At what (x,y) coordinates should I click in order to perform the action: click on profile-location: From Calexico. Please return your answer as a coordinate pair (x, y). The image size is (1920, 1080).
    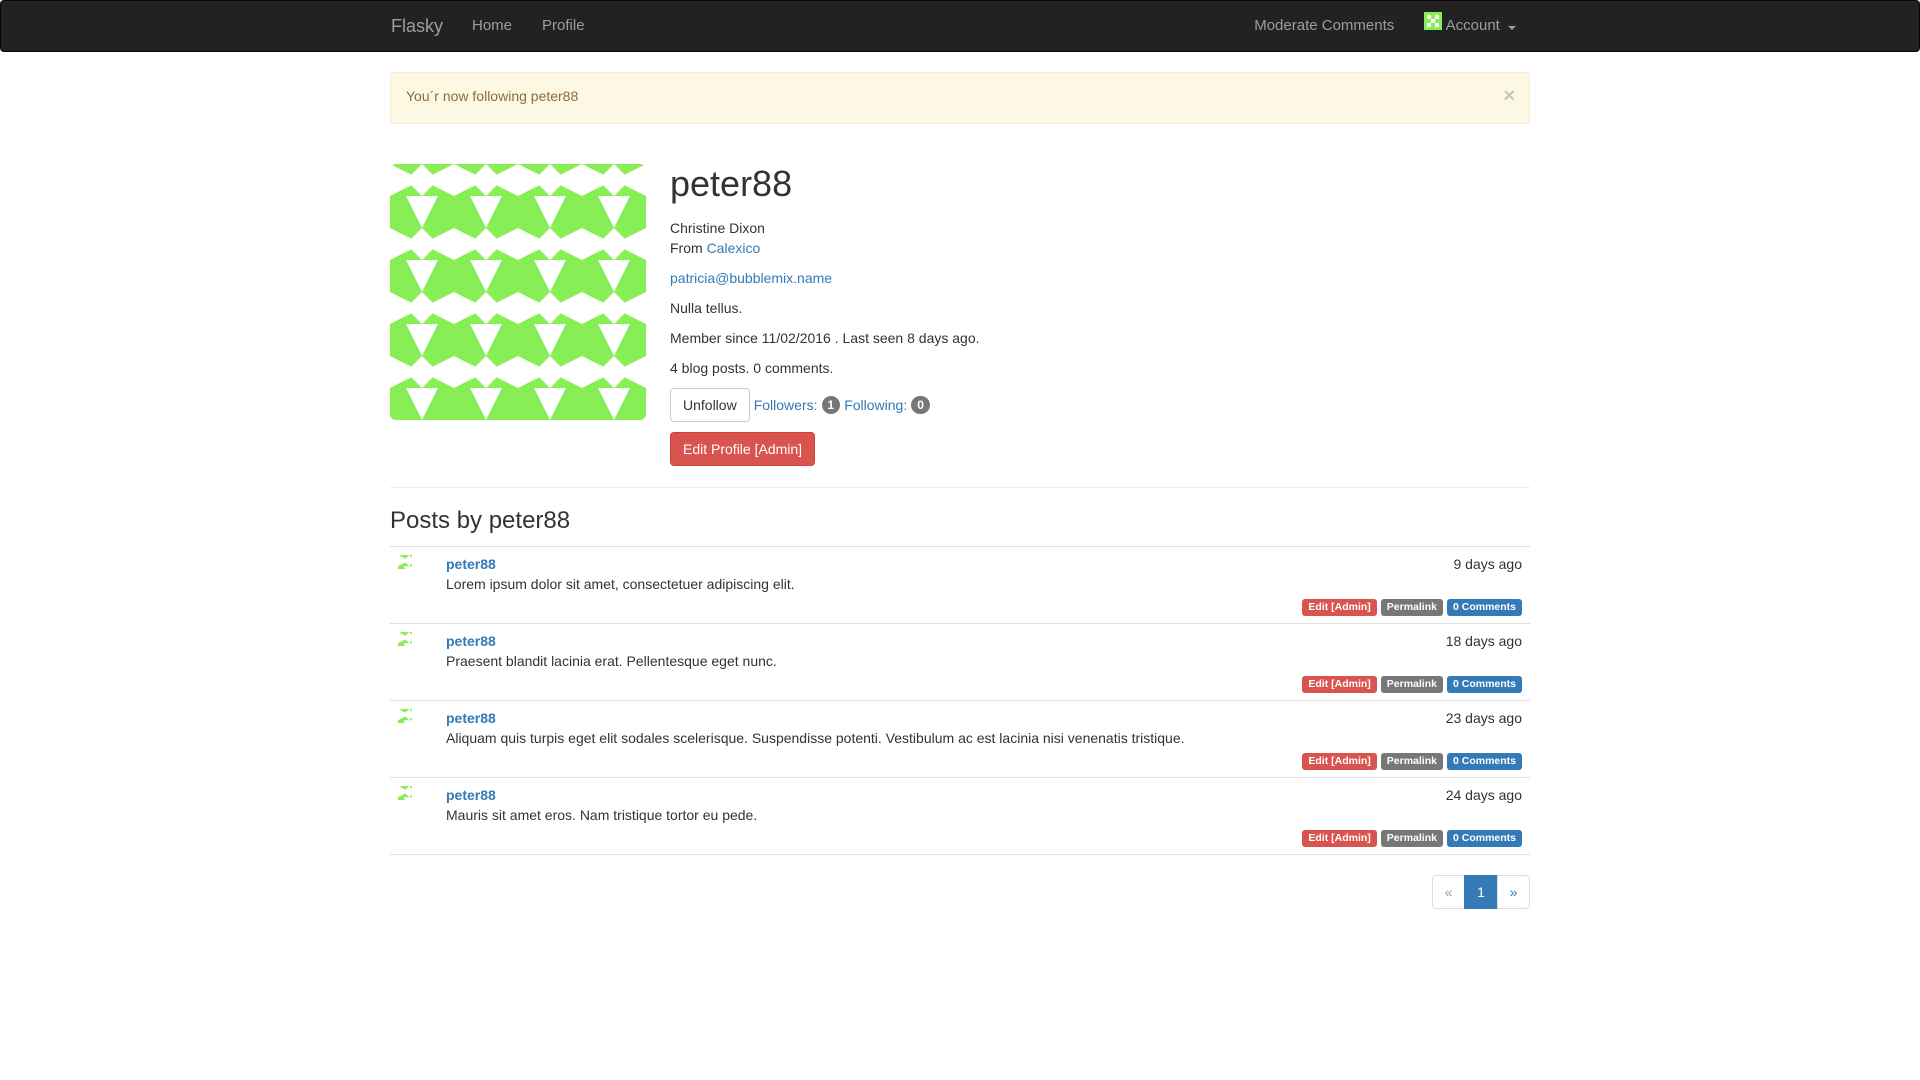
    Looking at the image, I should click on (1070, 248).